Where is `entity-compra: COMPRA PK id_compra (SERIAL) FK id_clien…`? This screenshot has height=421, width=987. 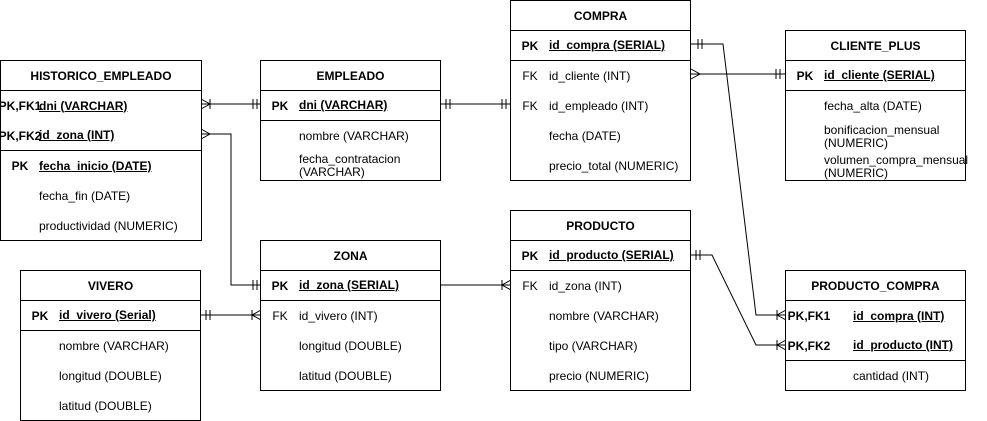
entity-compra: COMPRA PK id_compra (SERIAL) FK id_clien… is located at coordinates (600, 90).